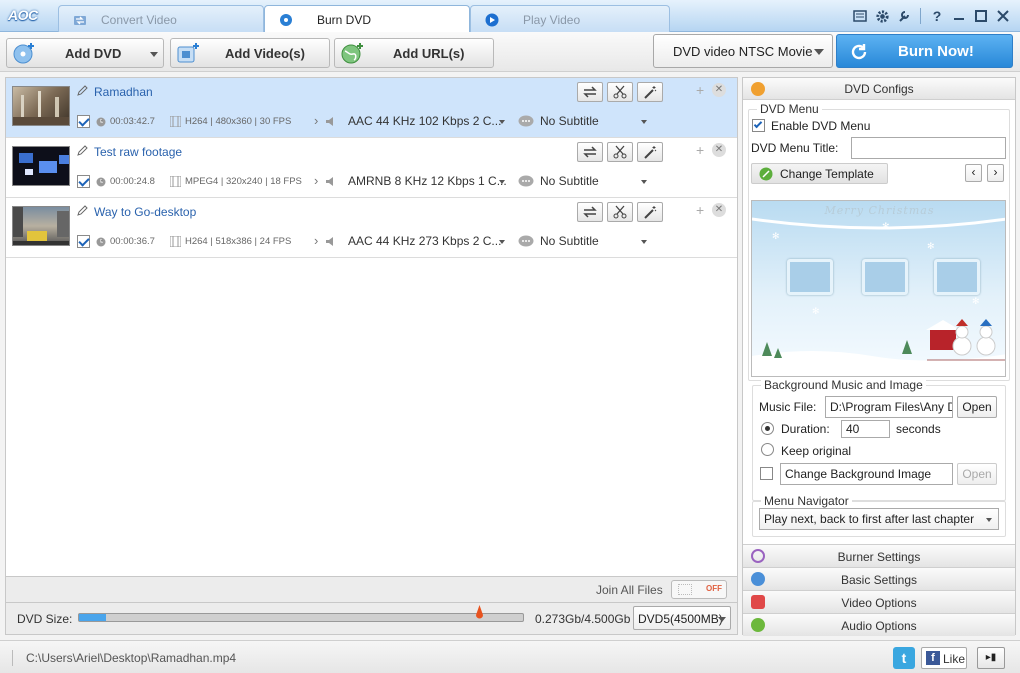 The image size is (1020, 673). What do you see at coordinates (85, 53) in the screenshot?
I see `add-dvd-button: Add DVD` at bounding box center [85, 53].